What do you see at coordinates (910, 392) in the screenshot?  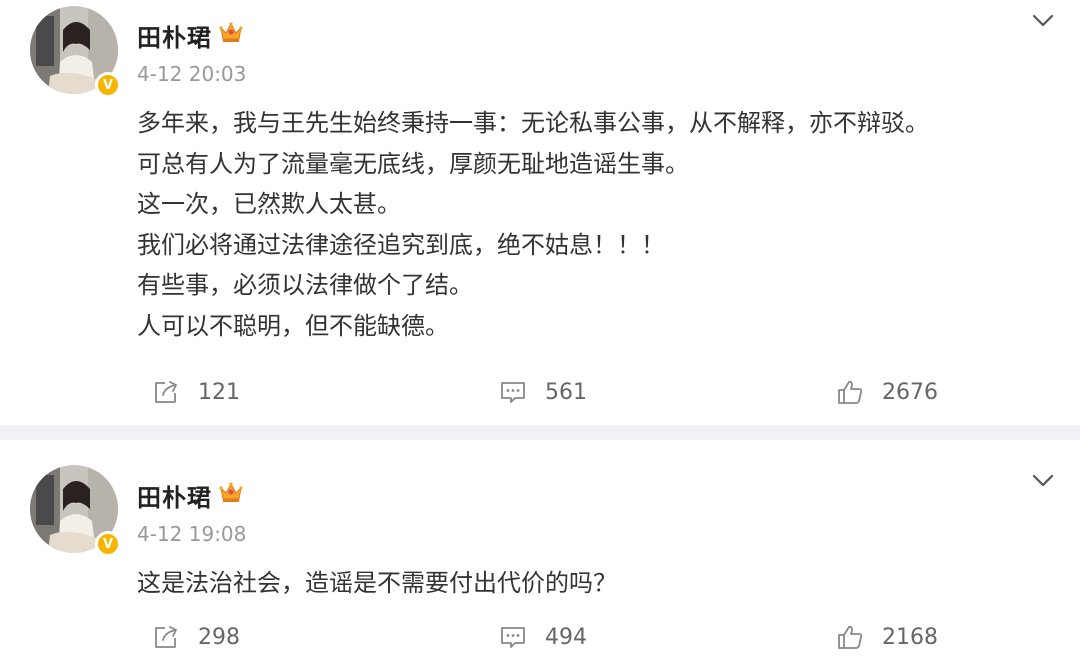 I see `like-count: 2676` at bounding box center [910, 392].